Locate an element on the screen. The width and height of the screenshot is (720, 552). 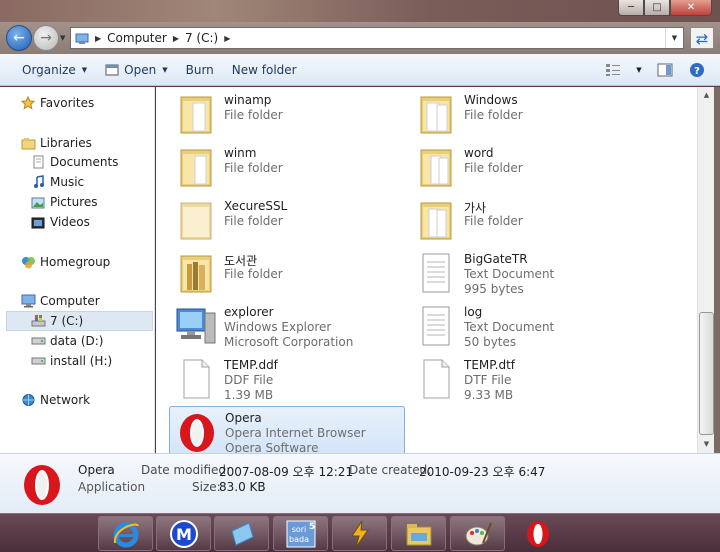
file-name: TEMP.ddf is located at coordinates (251, 365).